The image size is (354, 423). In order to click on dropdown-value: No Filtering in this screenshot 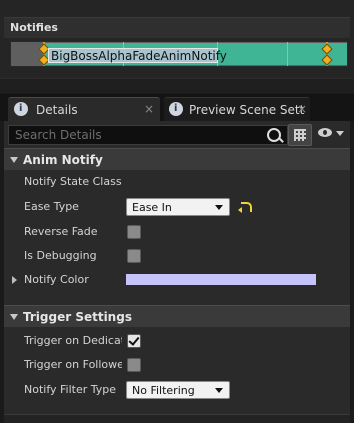, I will do `click(163, 390)`.